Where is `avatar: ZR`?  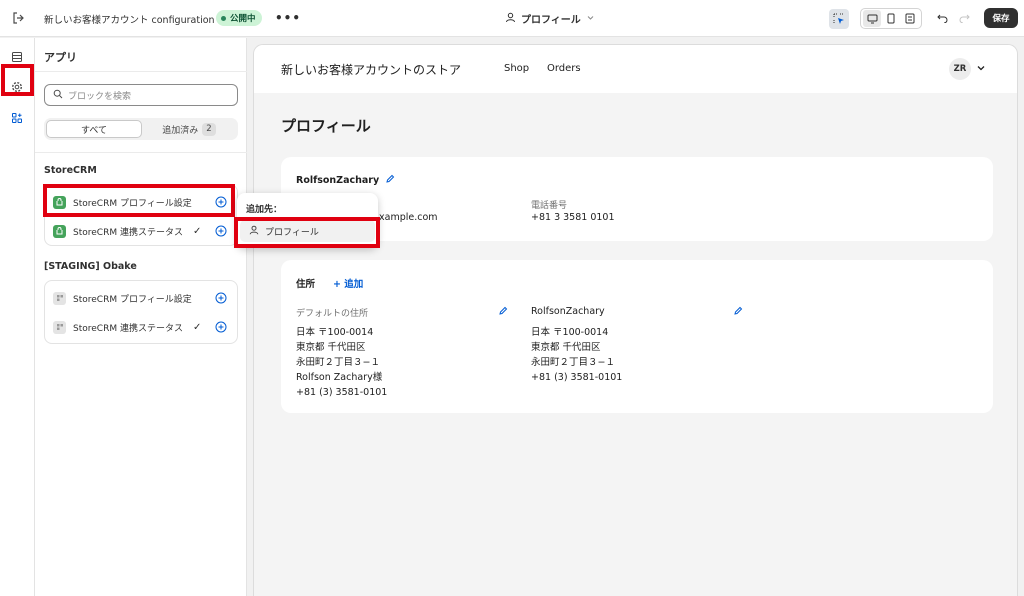 avatar: ZR is located at coordinates (960, 69).